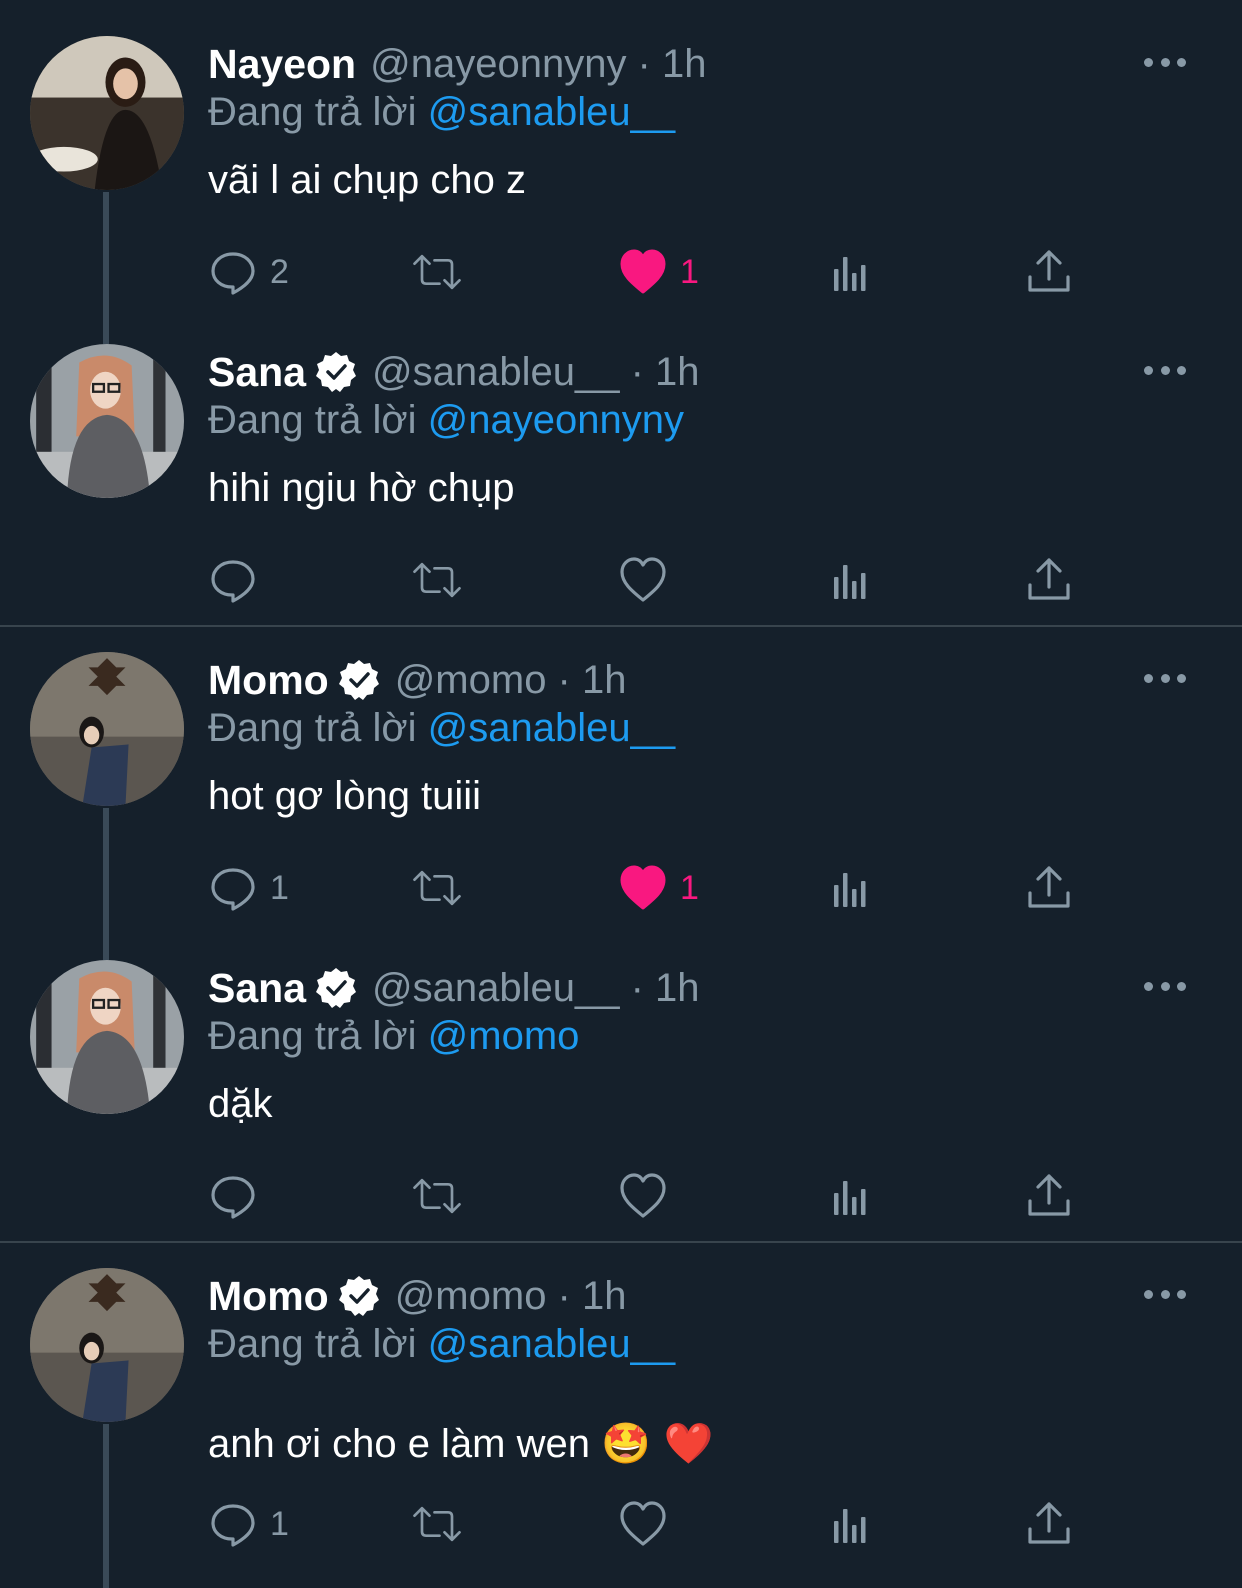 The image size is (1242, 1588). I want to click on tweet-actions, so click(648, 580).